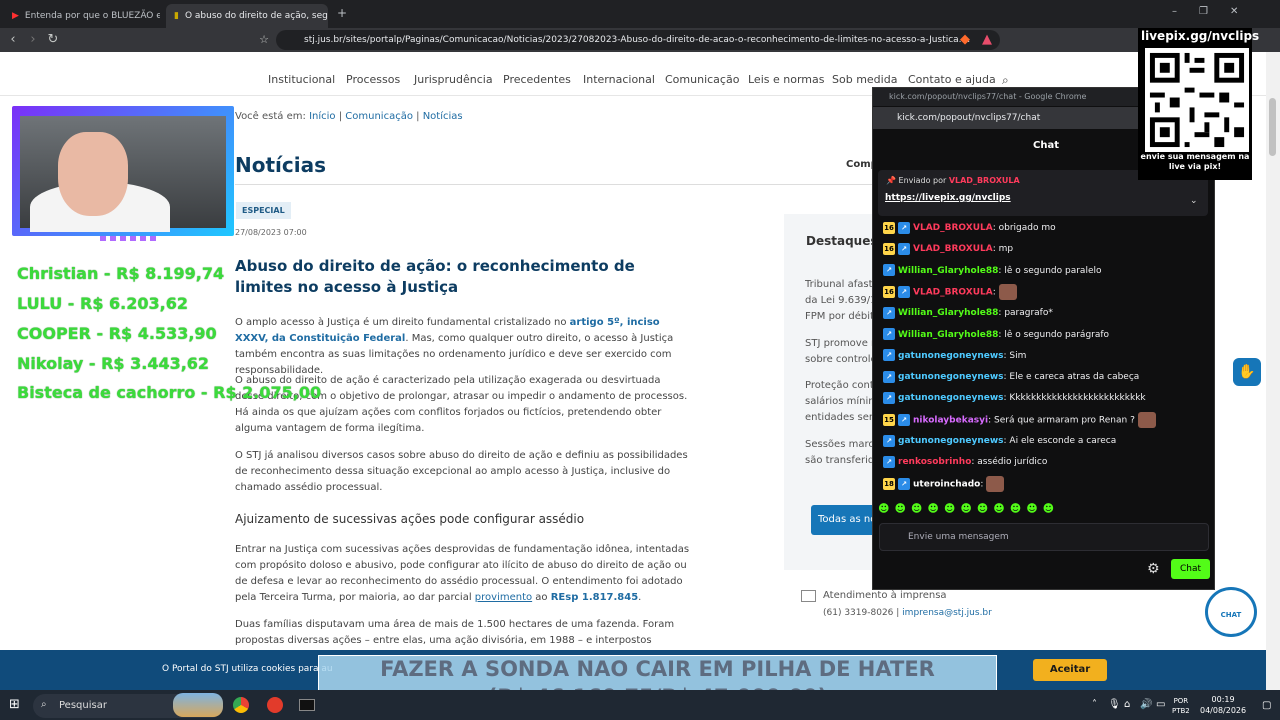 The width and height of the screenshot is (1280, 720). What do you see at coordinates (503, 597) in the screenshot?
I see `provimento-link: provimento` at bounding box center [503, 597].